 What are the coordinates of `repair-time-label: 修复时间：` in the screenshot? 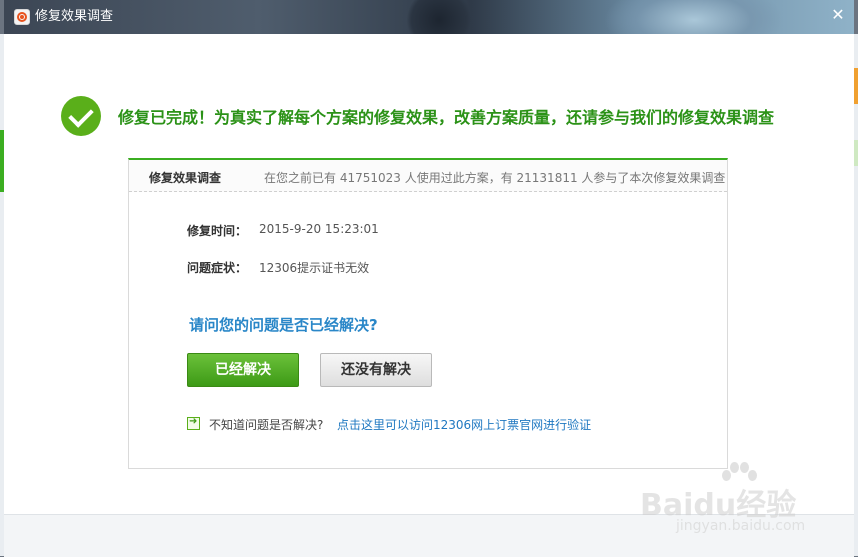 It's located at (217, 231).